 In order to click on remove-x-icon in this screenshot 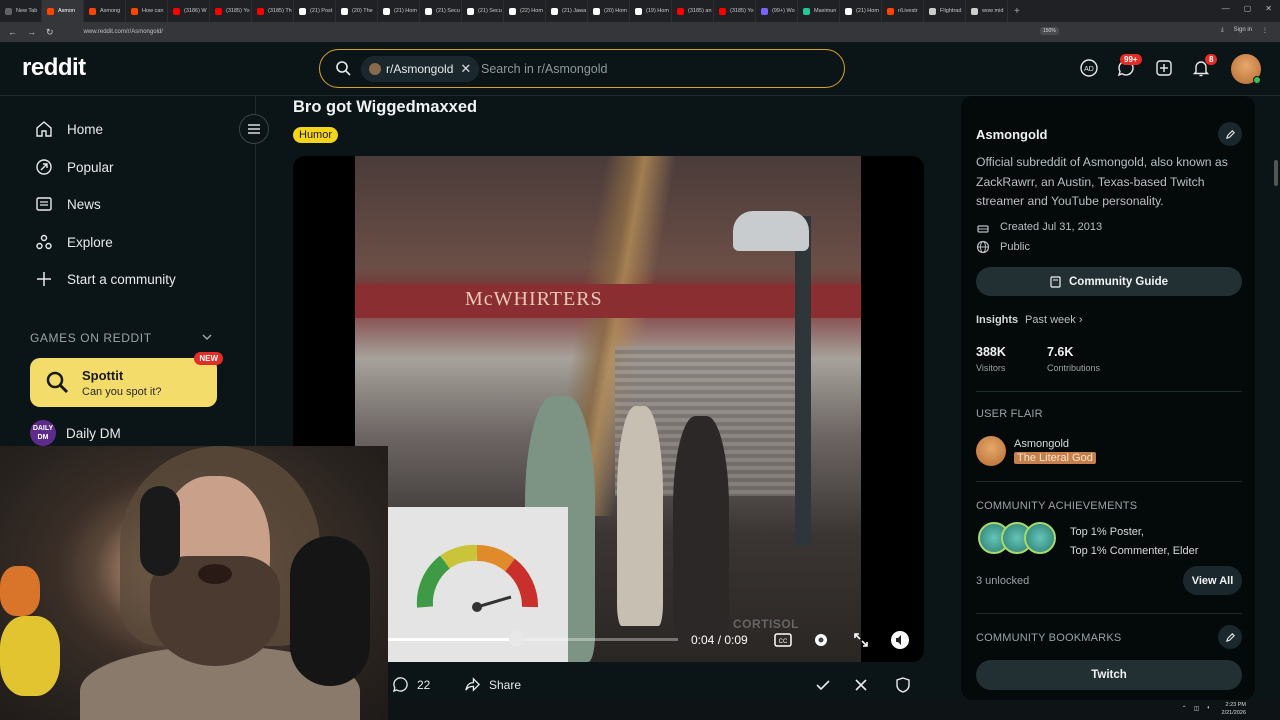, I will do `click(861, 685)`.